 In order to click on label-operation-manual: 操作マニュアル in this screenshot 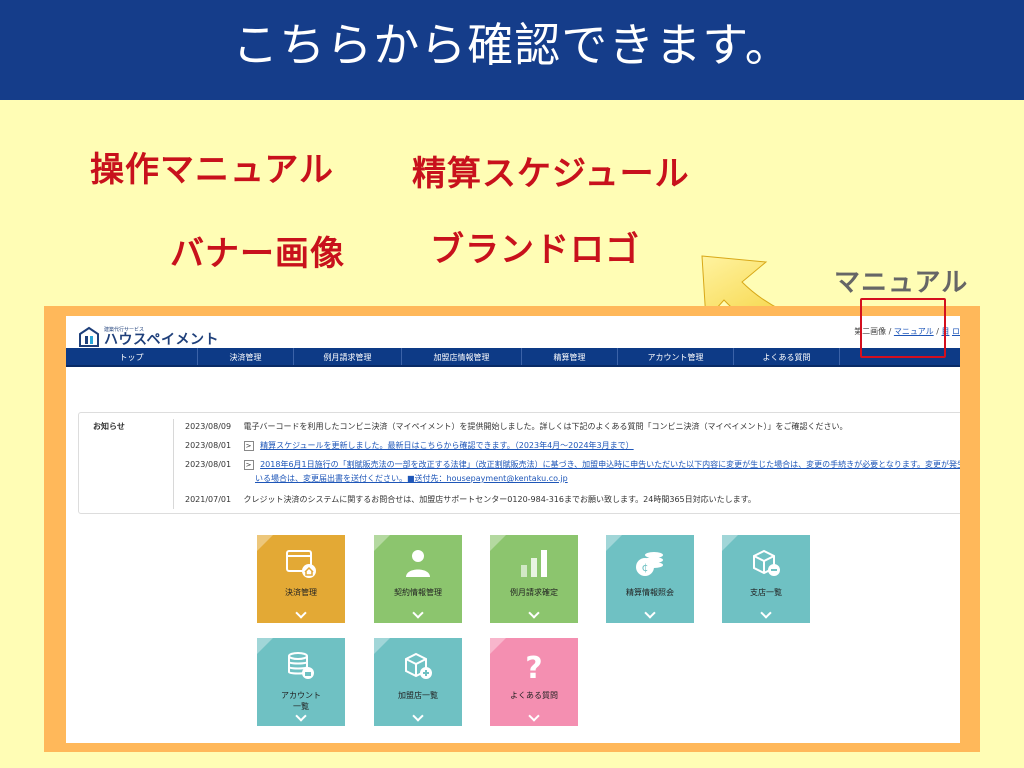, I will do `click(212, 170)`.